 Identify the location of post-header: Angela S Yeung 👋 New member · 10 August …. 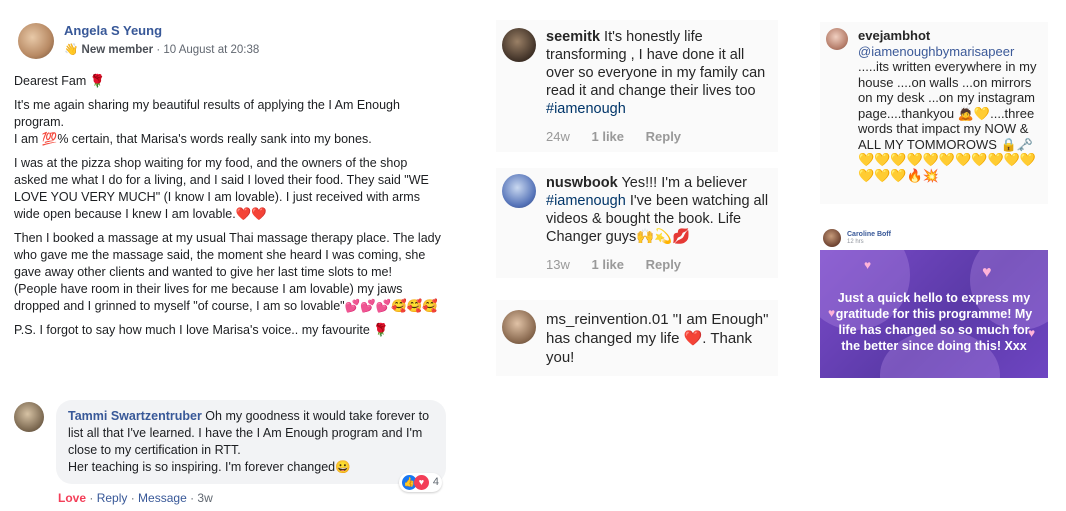
(231, 40).